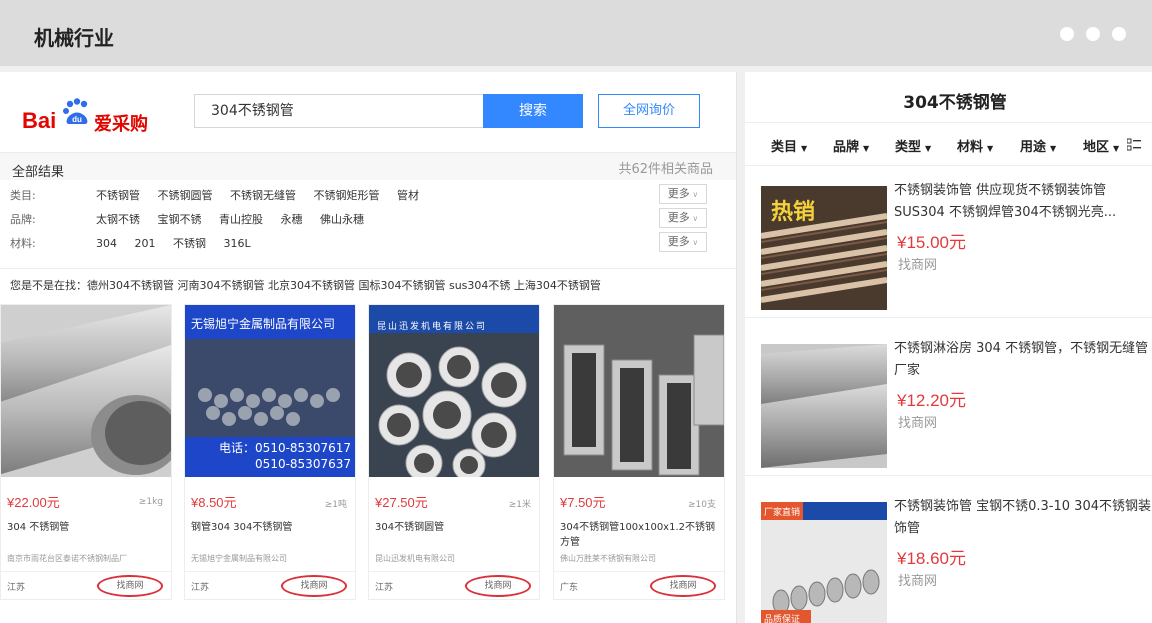  Describe the element at coordinates (455, 558) in the screenshot. I see `seller-name: 昆山迅发机电有限公司` at that location.